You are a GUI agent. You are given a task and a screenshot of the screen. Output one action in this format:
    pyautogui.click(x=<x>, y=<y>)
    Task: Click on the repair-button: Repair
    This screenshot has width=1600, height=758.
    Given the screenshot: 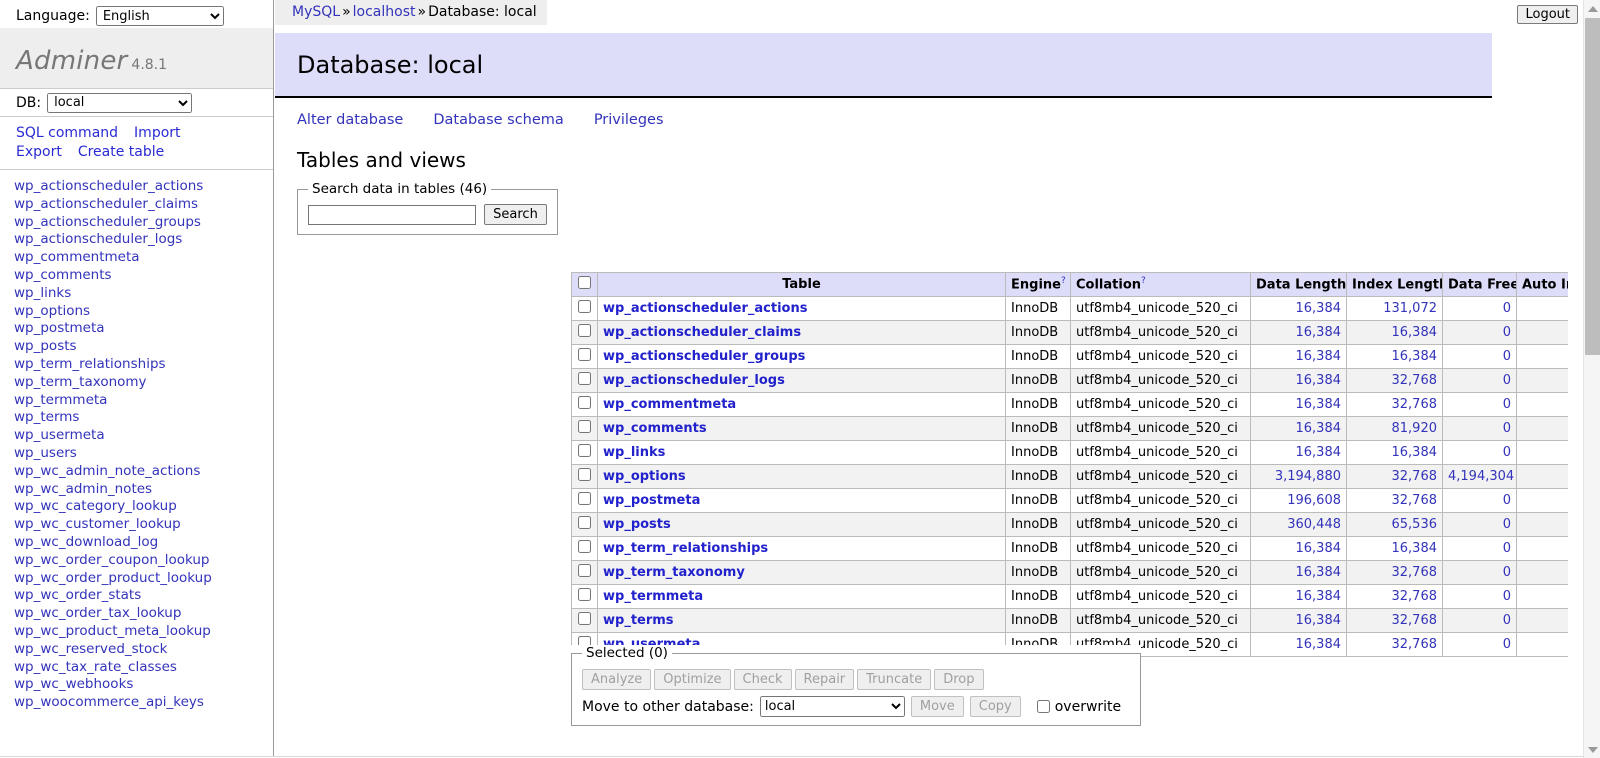 What is the action you would take?
    pyautogui.click(x=824, y=679)
    